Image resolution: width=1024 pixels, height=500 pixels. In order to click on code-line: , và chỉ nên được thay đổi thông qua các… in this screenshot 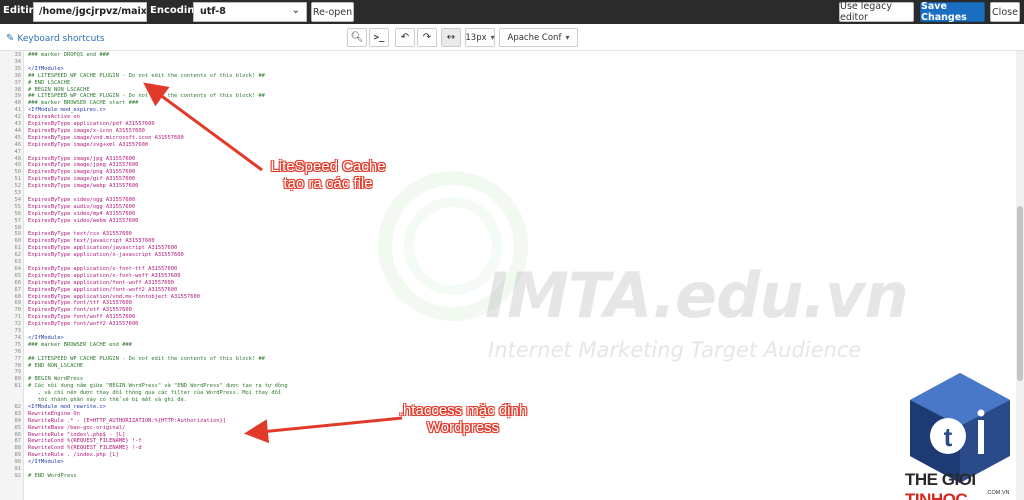, I will do `click(508, 393)`.